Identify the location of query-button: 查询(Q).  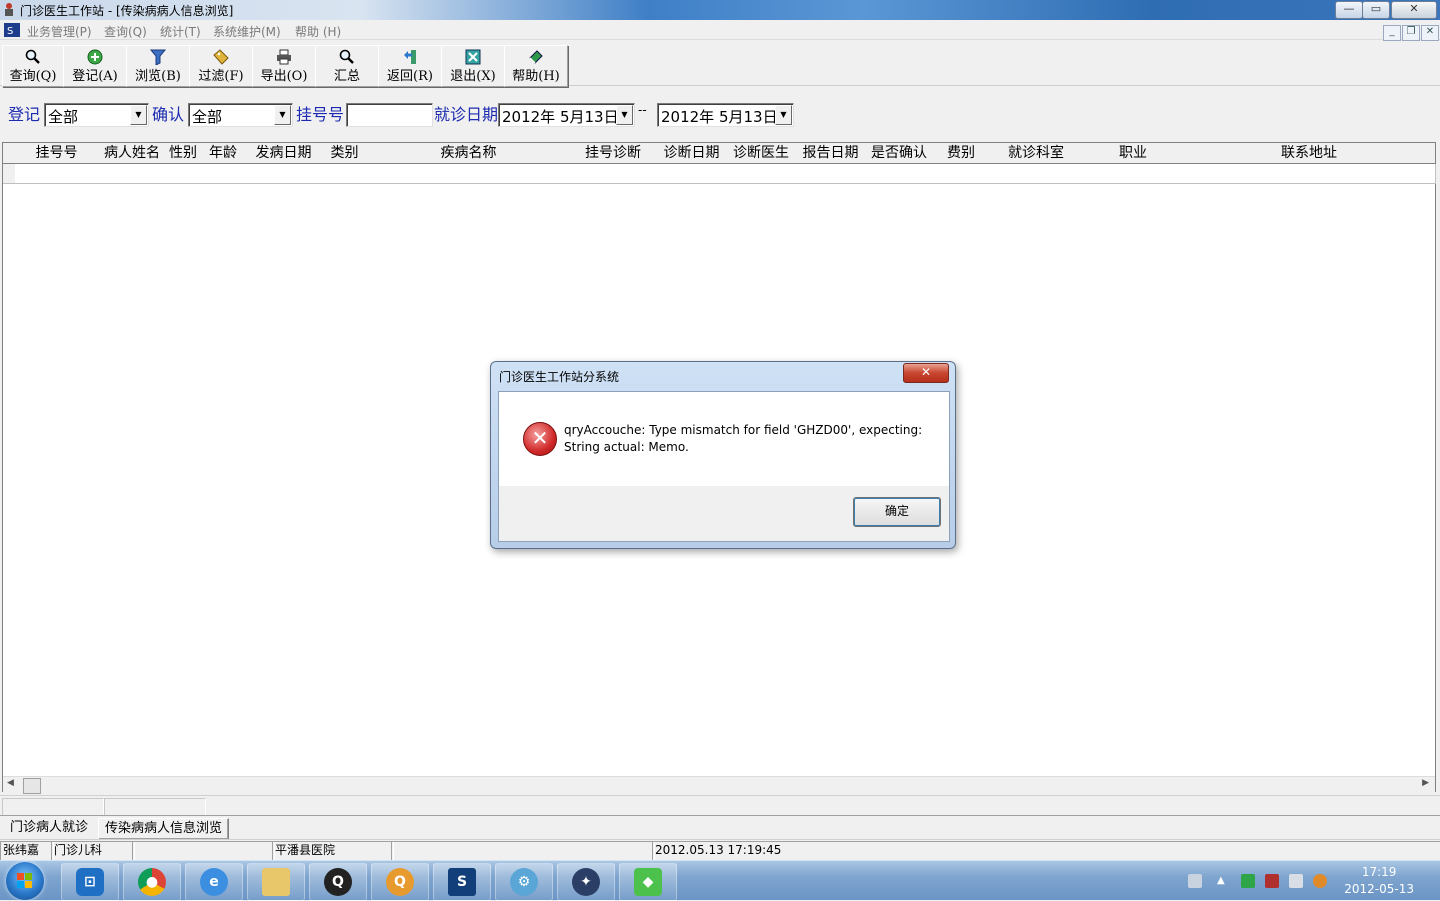
(33, 66).